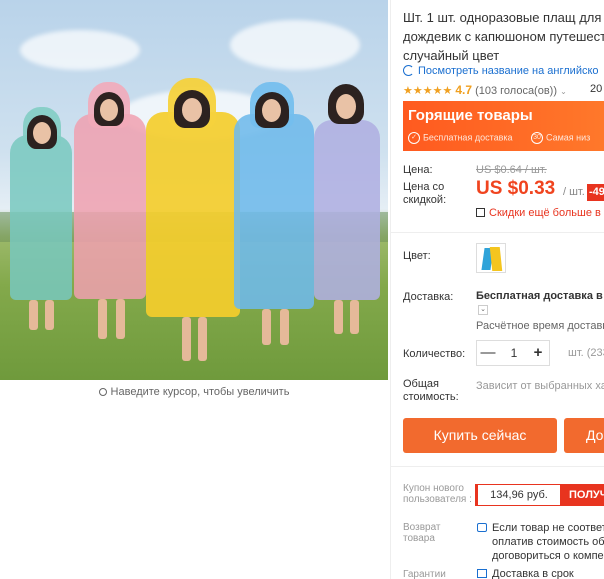  What do you see at coordinates (418, 170) in the screenshot?
I see `price-label: Цена:` at bounding box center [418, 170].